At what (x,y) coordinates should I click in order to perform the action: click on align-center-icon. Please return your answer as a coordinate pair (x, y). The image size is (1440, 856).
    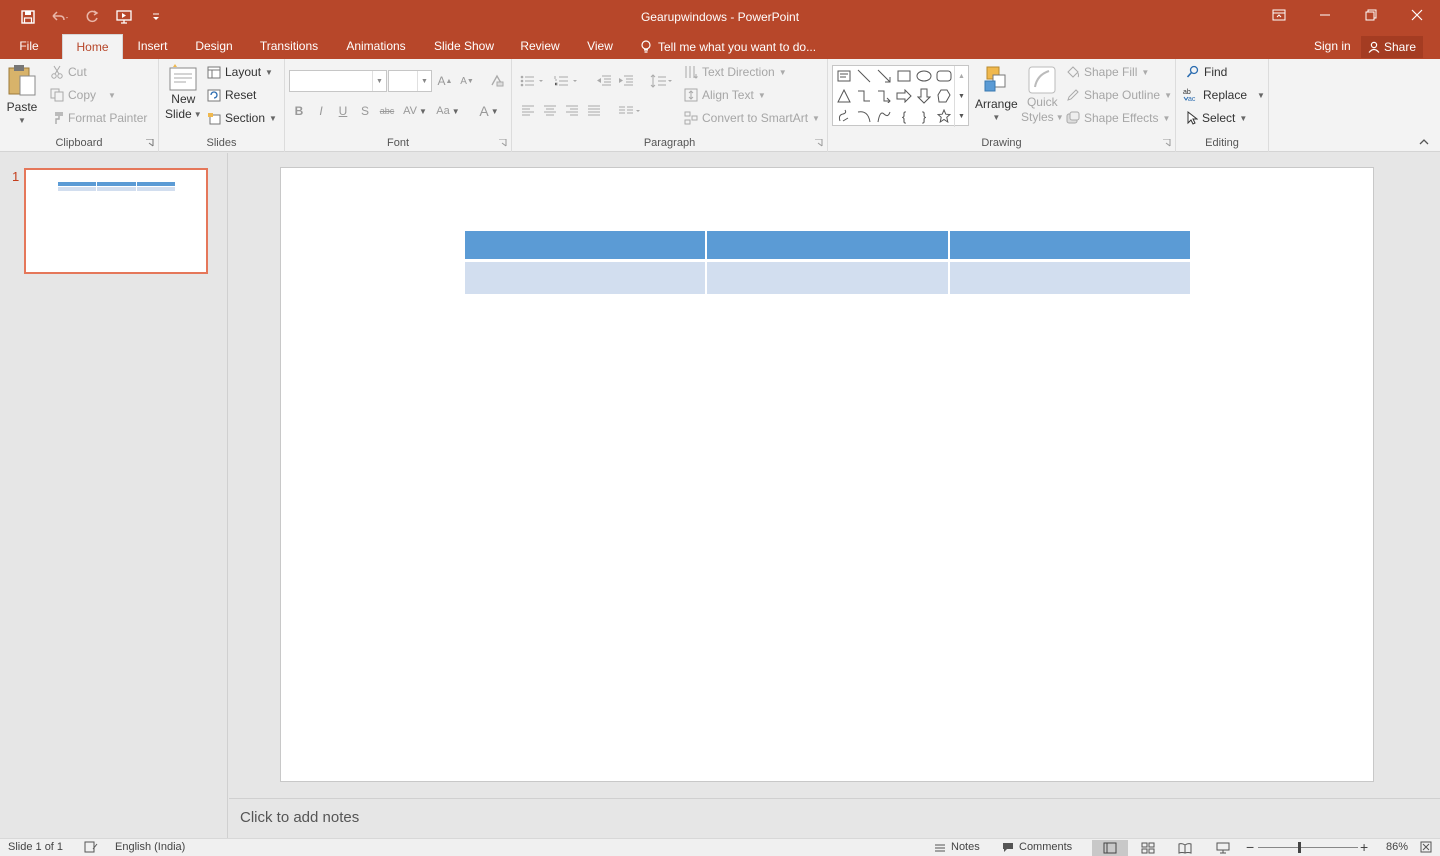
    Looking at the image, I should click on (550, 111).